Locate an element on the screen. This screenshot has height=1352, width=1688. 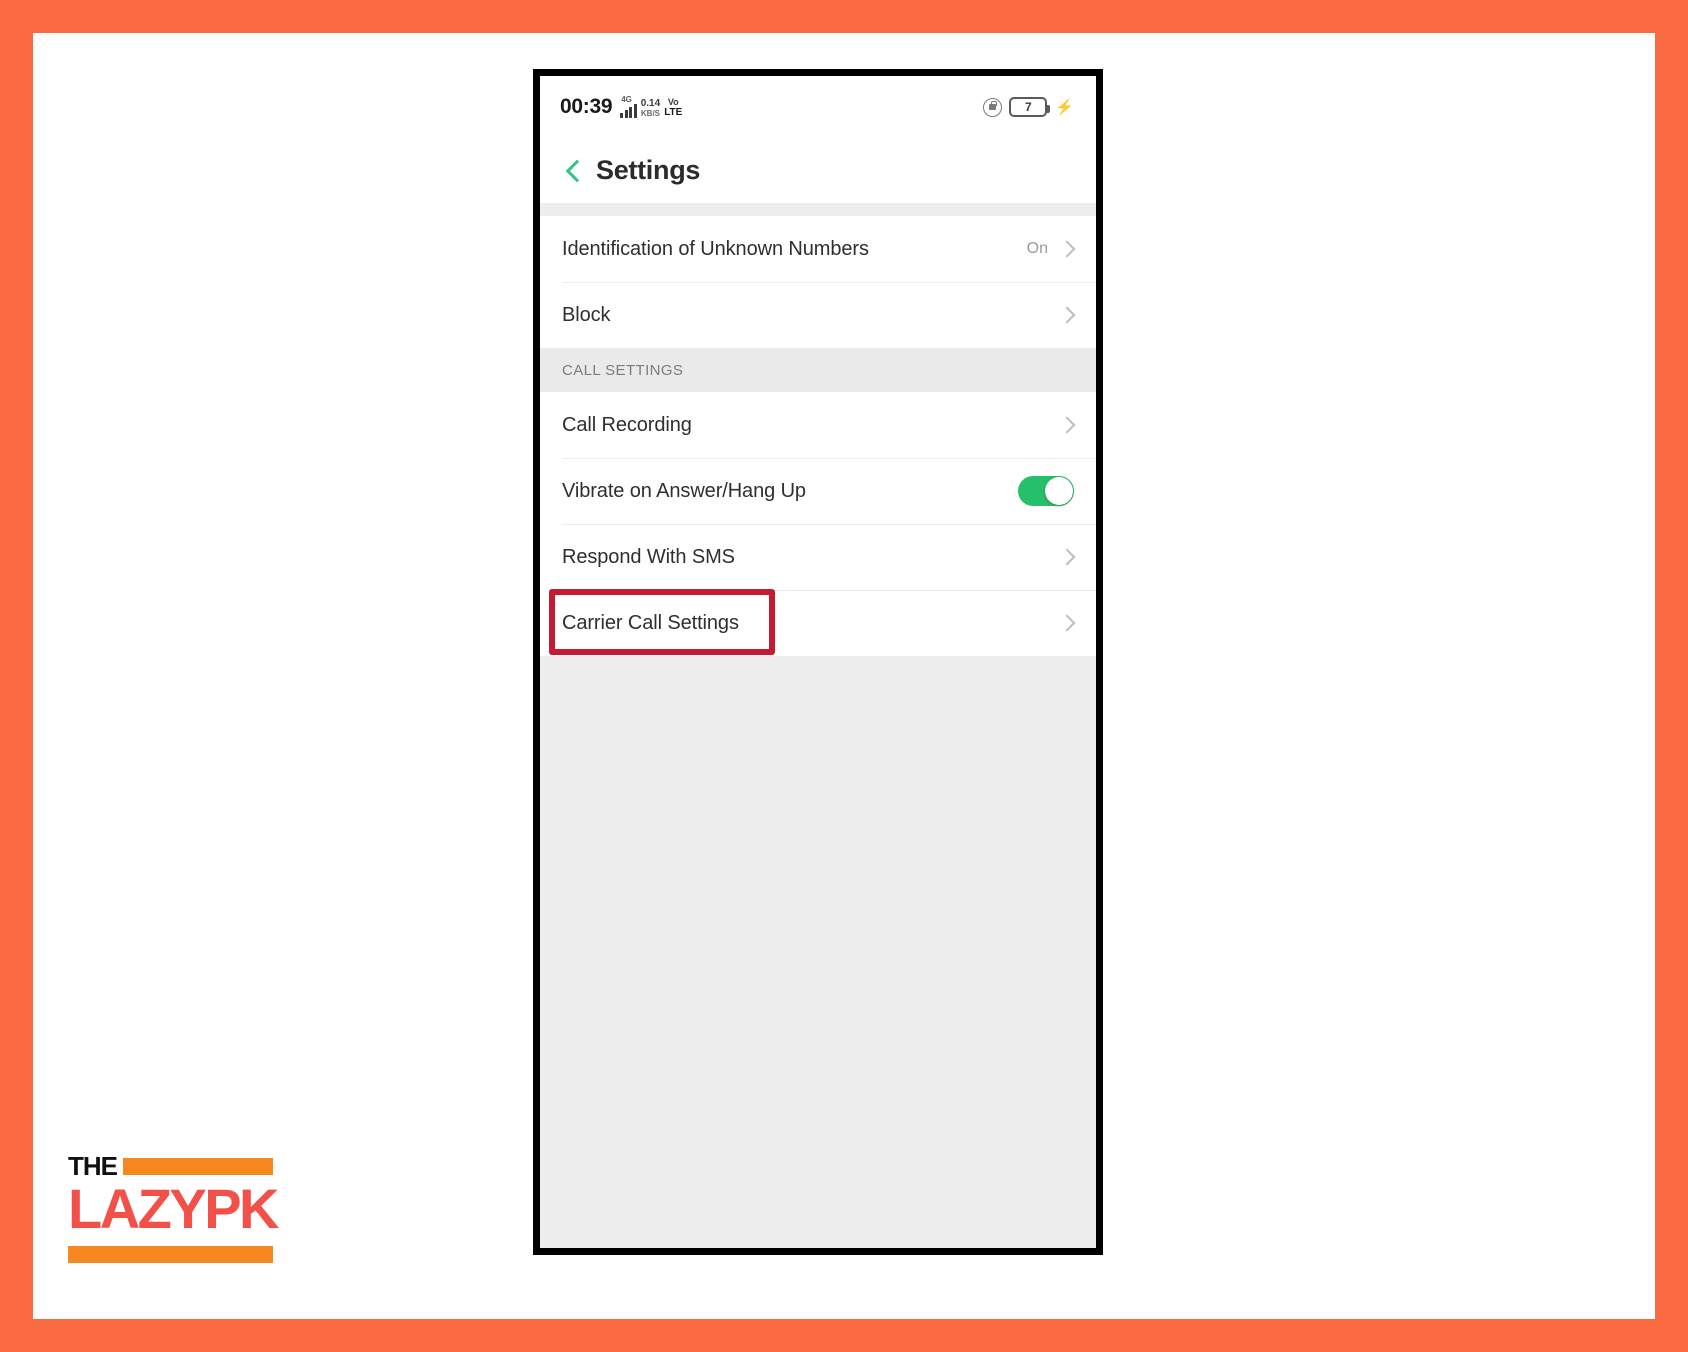
signal-bars-icon: 4G is located at coordinates (628, 106).